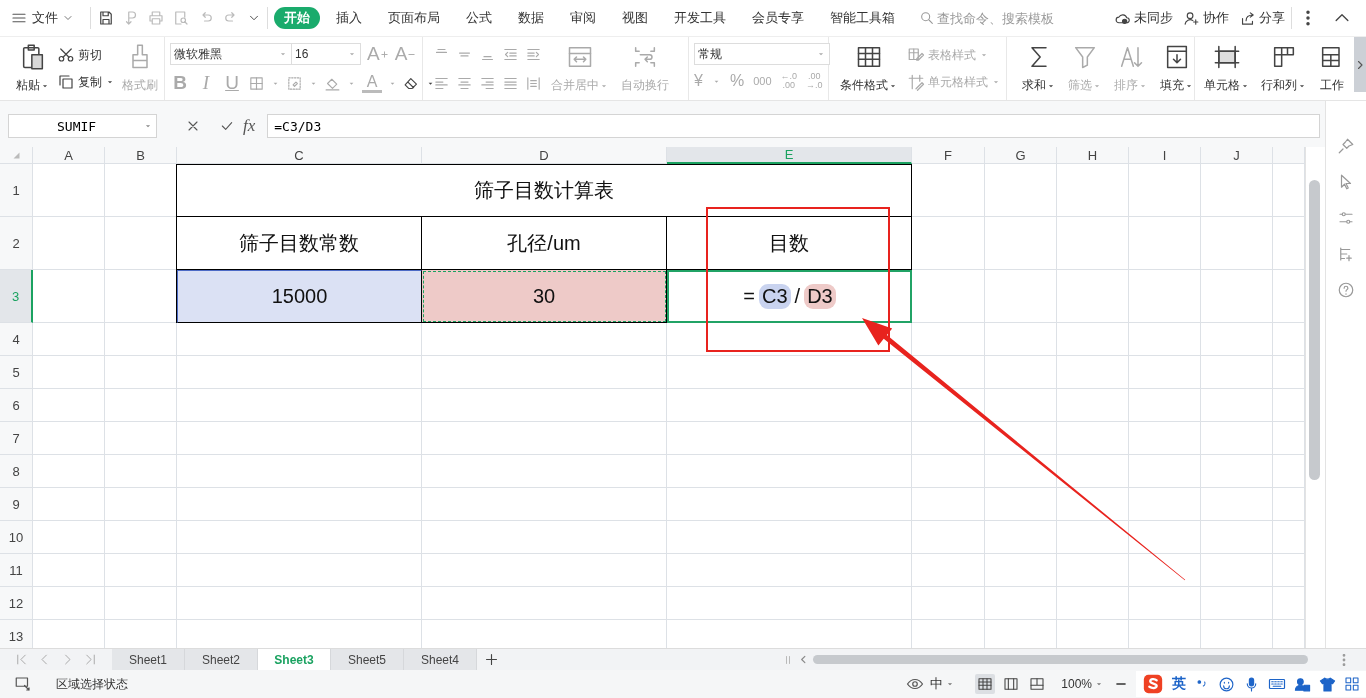  Describe the element at coordinates (86, 55) in the screenshot. I see `cut-button: 剪切` at that location.